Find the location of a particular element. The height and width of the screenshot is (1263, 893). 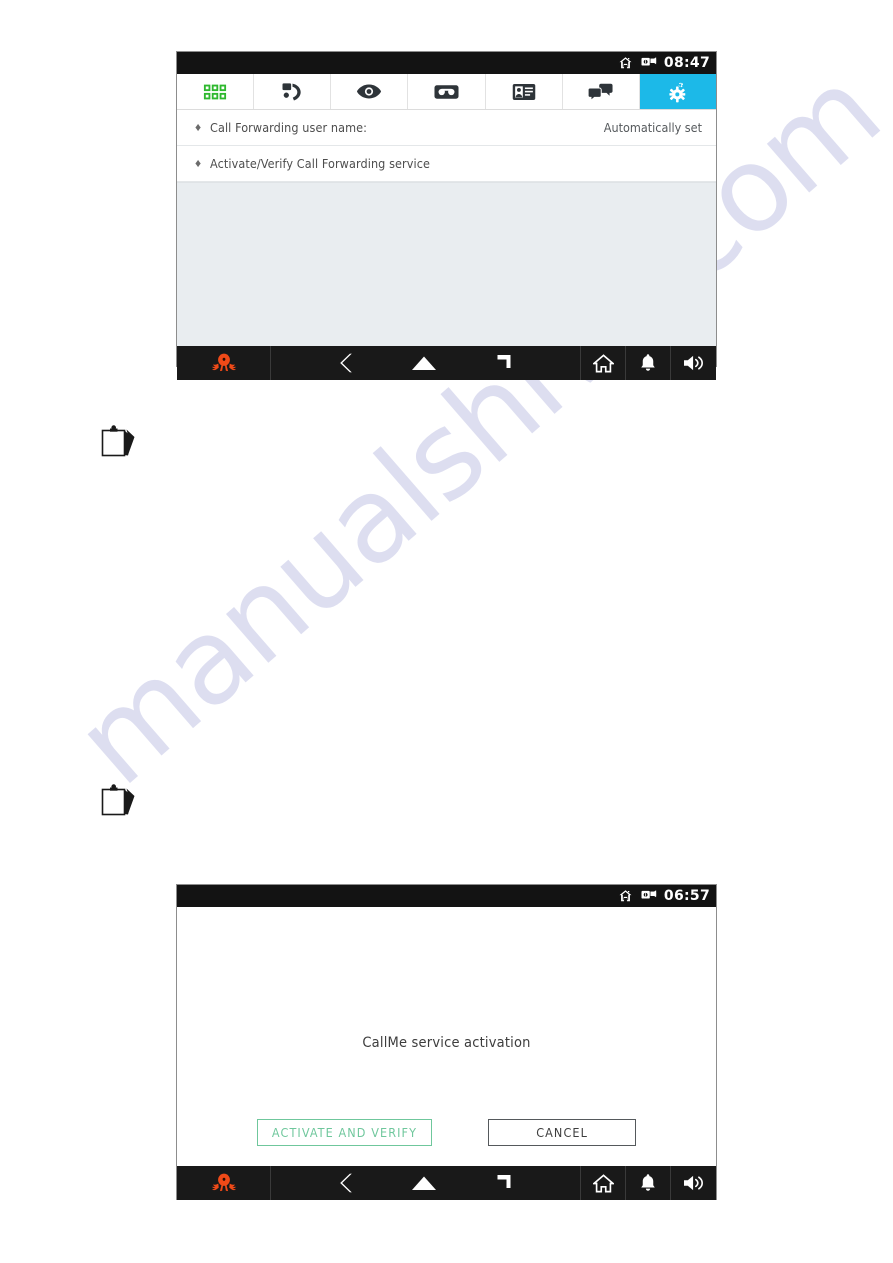

gear-icon is located at coordinates (677, 91).